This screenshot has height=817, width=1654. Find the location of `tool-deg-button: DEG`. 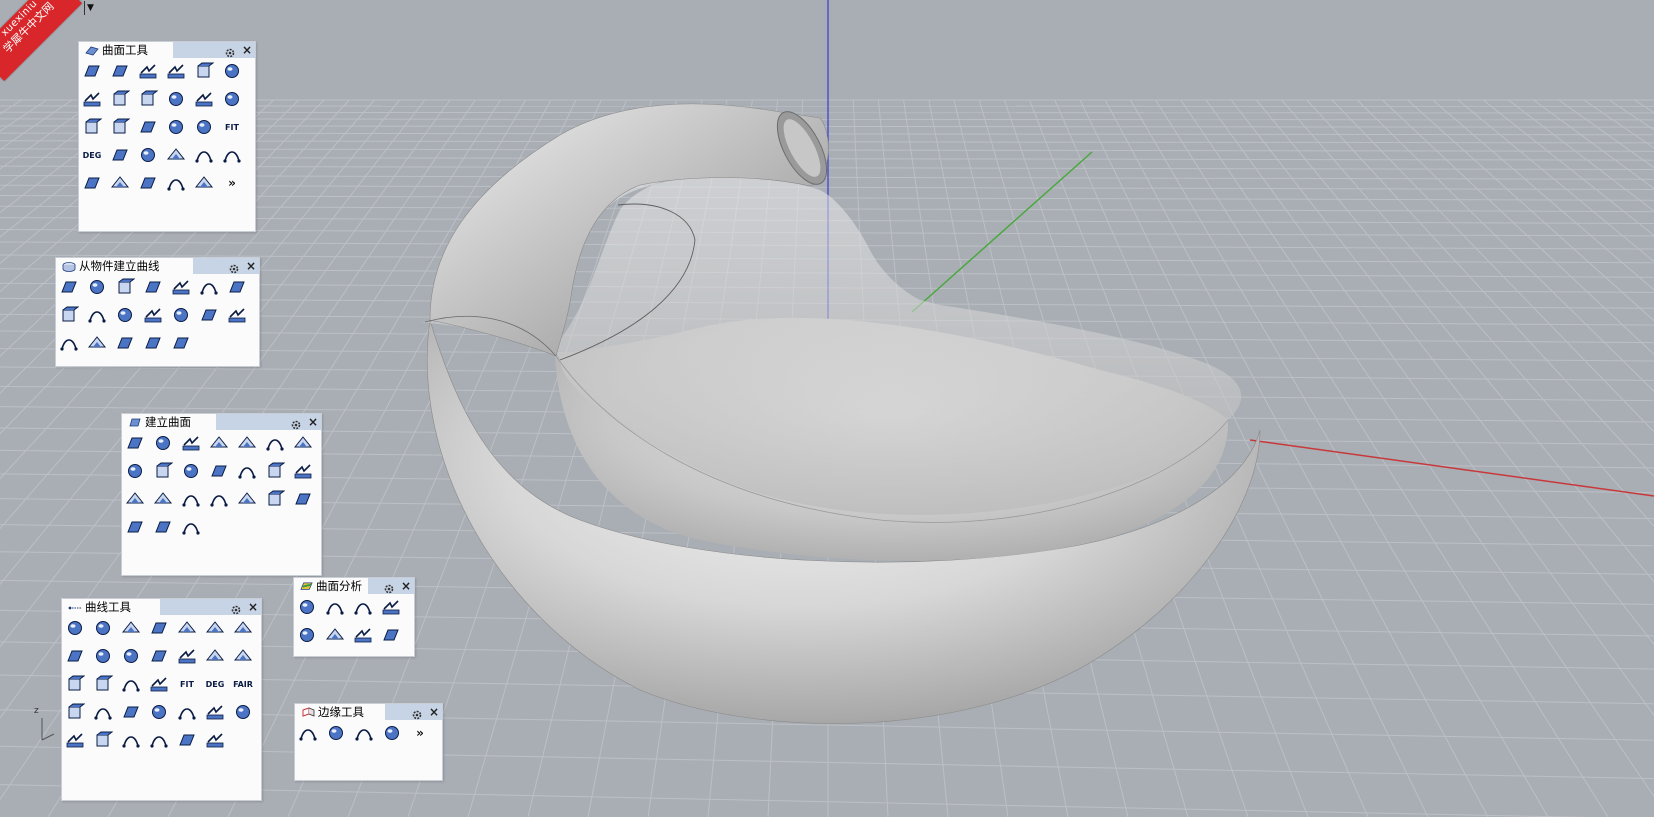

tool-deg-button: DEG is located at coordinates (92, 155).